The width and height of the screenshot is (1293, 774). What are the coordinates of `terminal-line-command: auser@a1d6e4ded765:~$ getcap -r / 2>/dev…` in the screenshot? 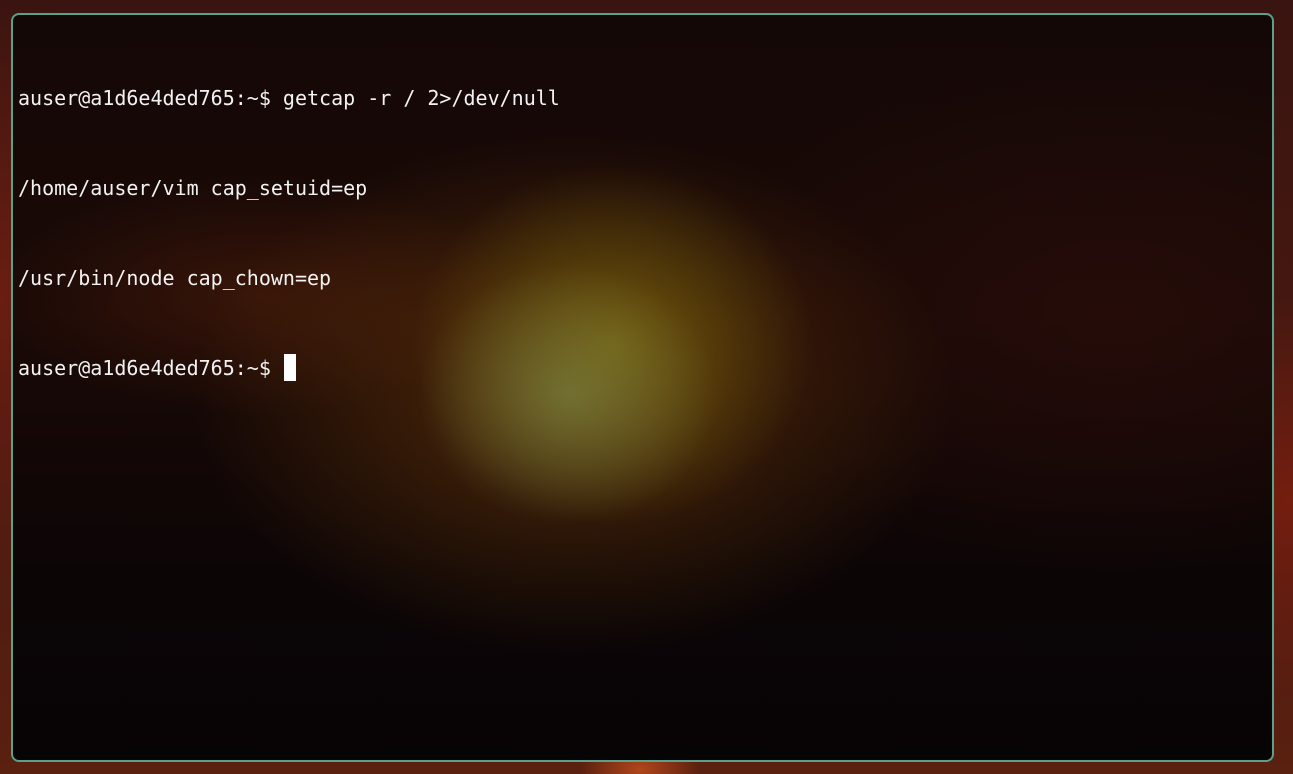 It's located at (289, 98).